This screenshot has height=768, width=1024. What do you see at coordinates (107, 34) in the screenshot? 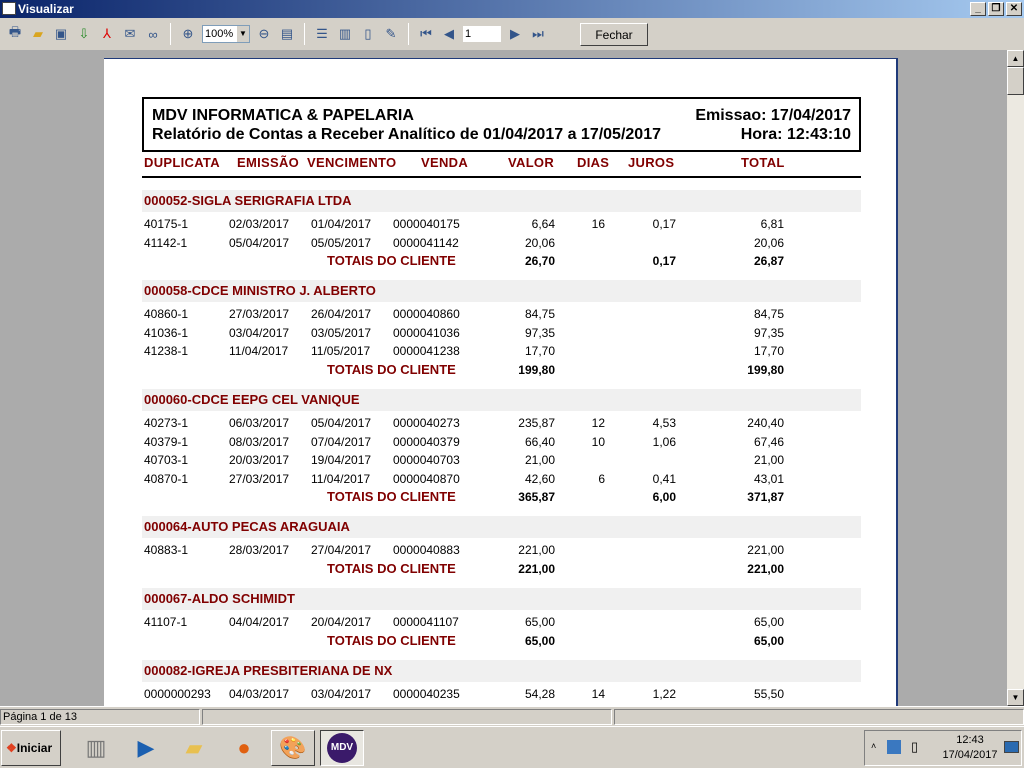
I see `pdf-icon: ⅄` at bounding box center [107, 34].